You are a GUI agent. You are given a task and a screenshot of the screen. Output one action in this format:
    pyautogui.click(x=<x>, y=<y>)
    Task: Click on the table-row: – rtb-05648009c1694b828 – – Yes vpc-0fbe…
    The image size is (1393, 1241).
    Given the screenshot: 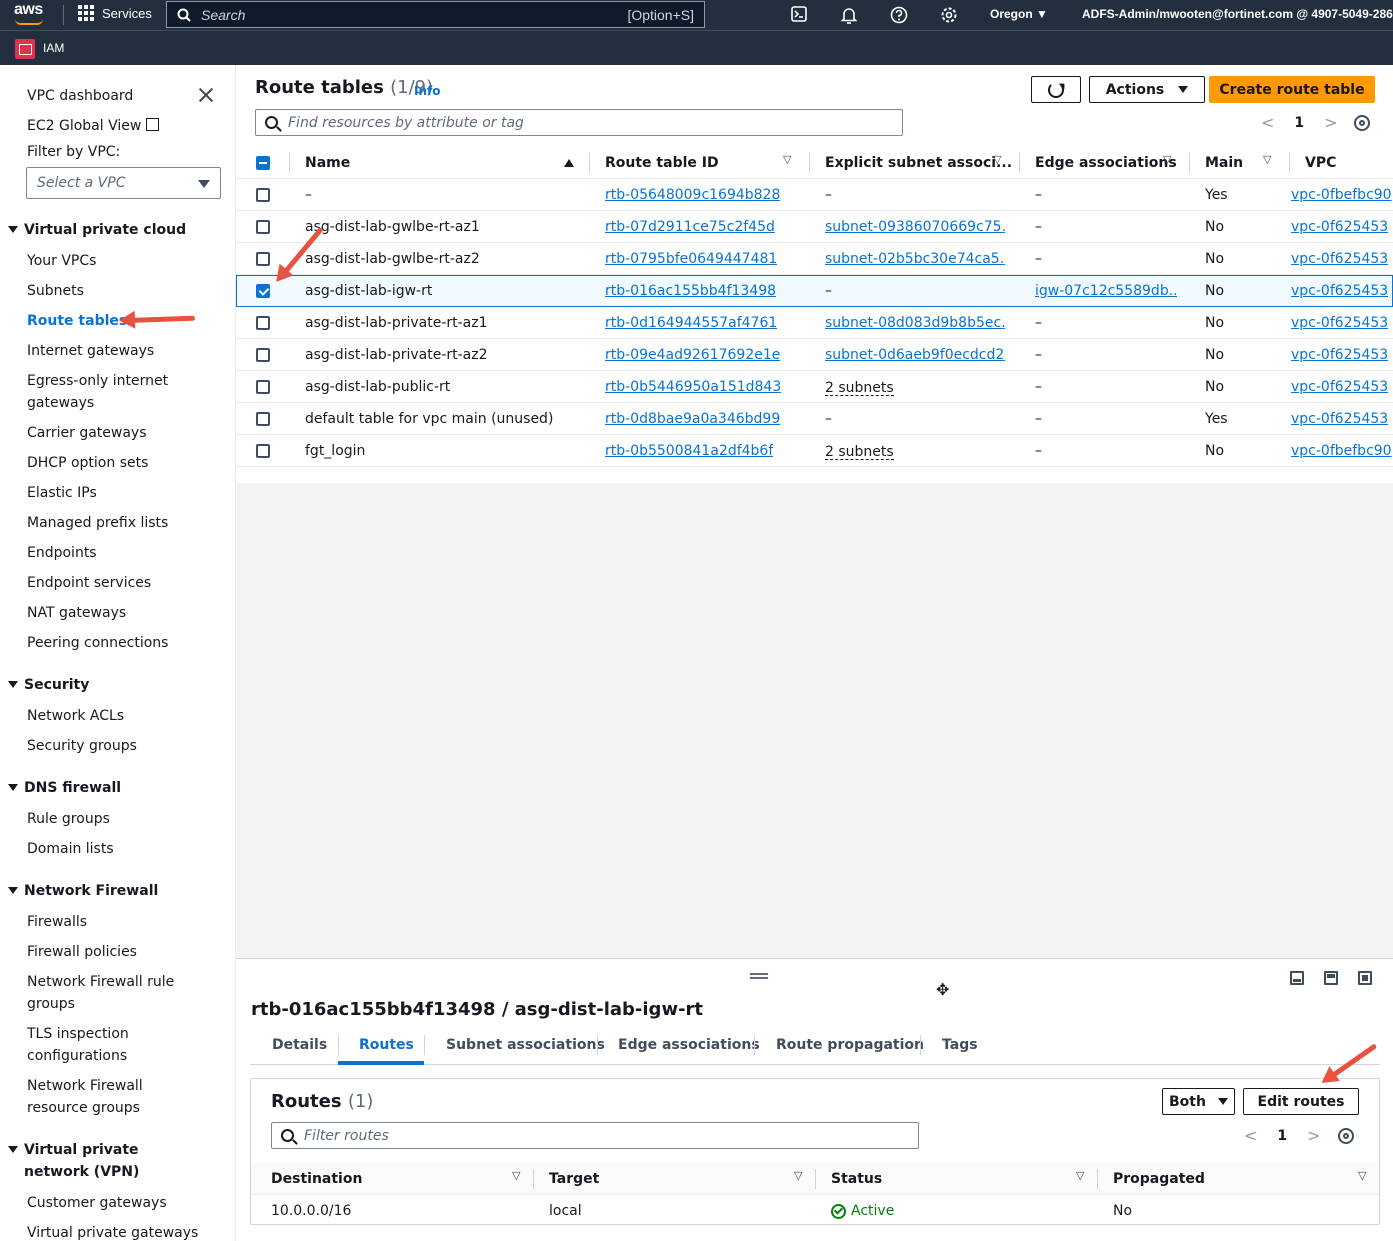 What is the action you would take?
    pyautogui.click(x=814, y=195)
    